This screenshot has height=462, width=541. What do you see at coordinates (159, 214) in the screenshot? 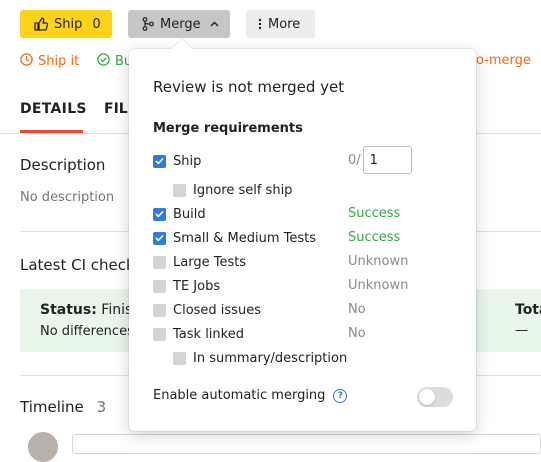
I see `checkbox-build` at bounding box center [159, 214].